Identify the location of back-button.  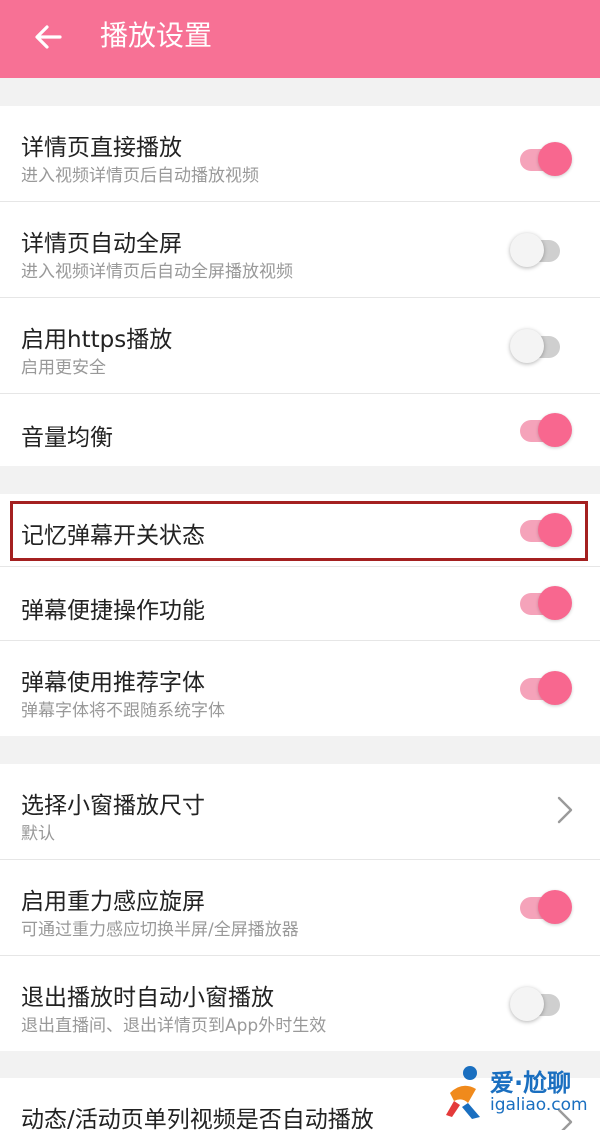
(48, 37).